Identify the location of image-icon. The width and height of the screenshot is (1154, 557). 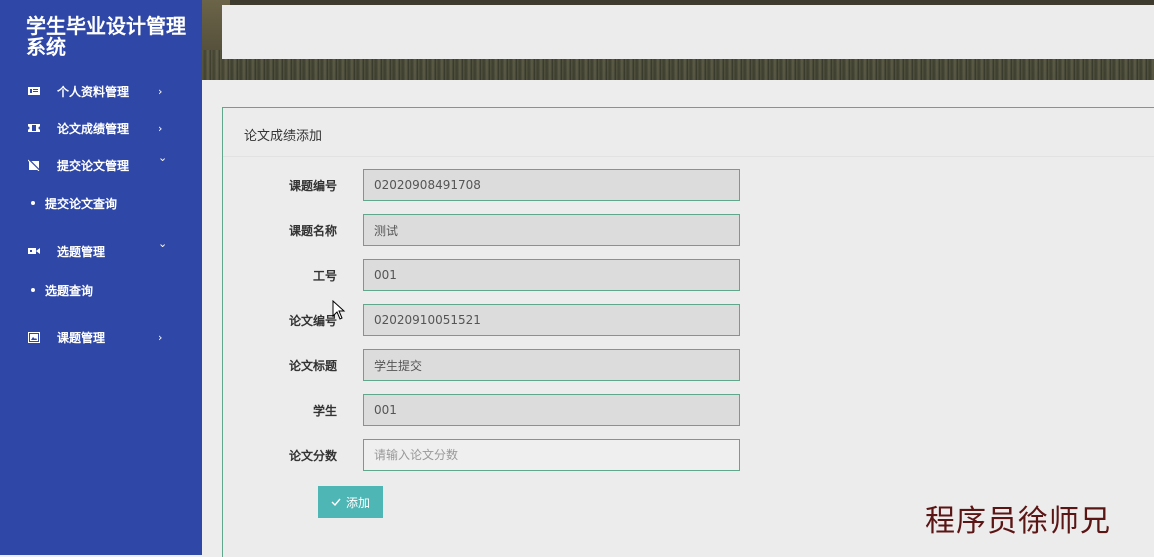
(34, 337).